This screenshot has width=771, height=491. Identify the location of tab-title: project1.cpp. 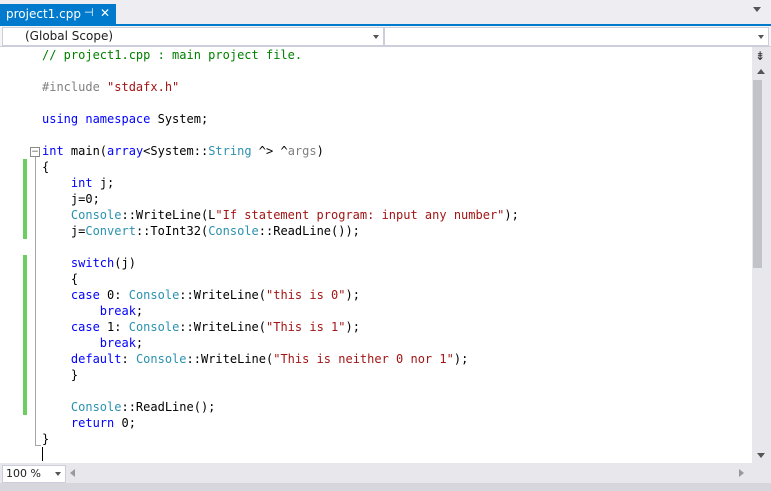
(43, 14).